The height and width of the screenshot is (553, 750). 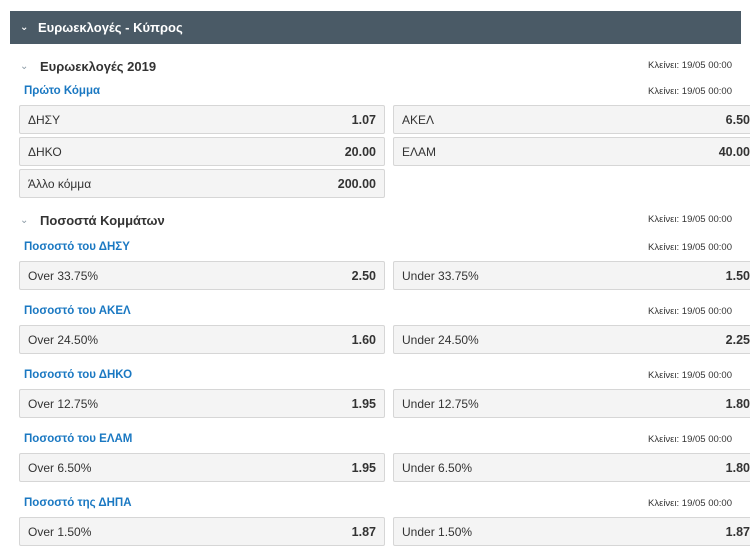 I want to click on odds-label: Under 1.50%, so click(x=437, y=531).